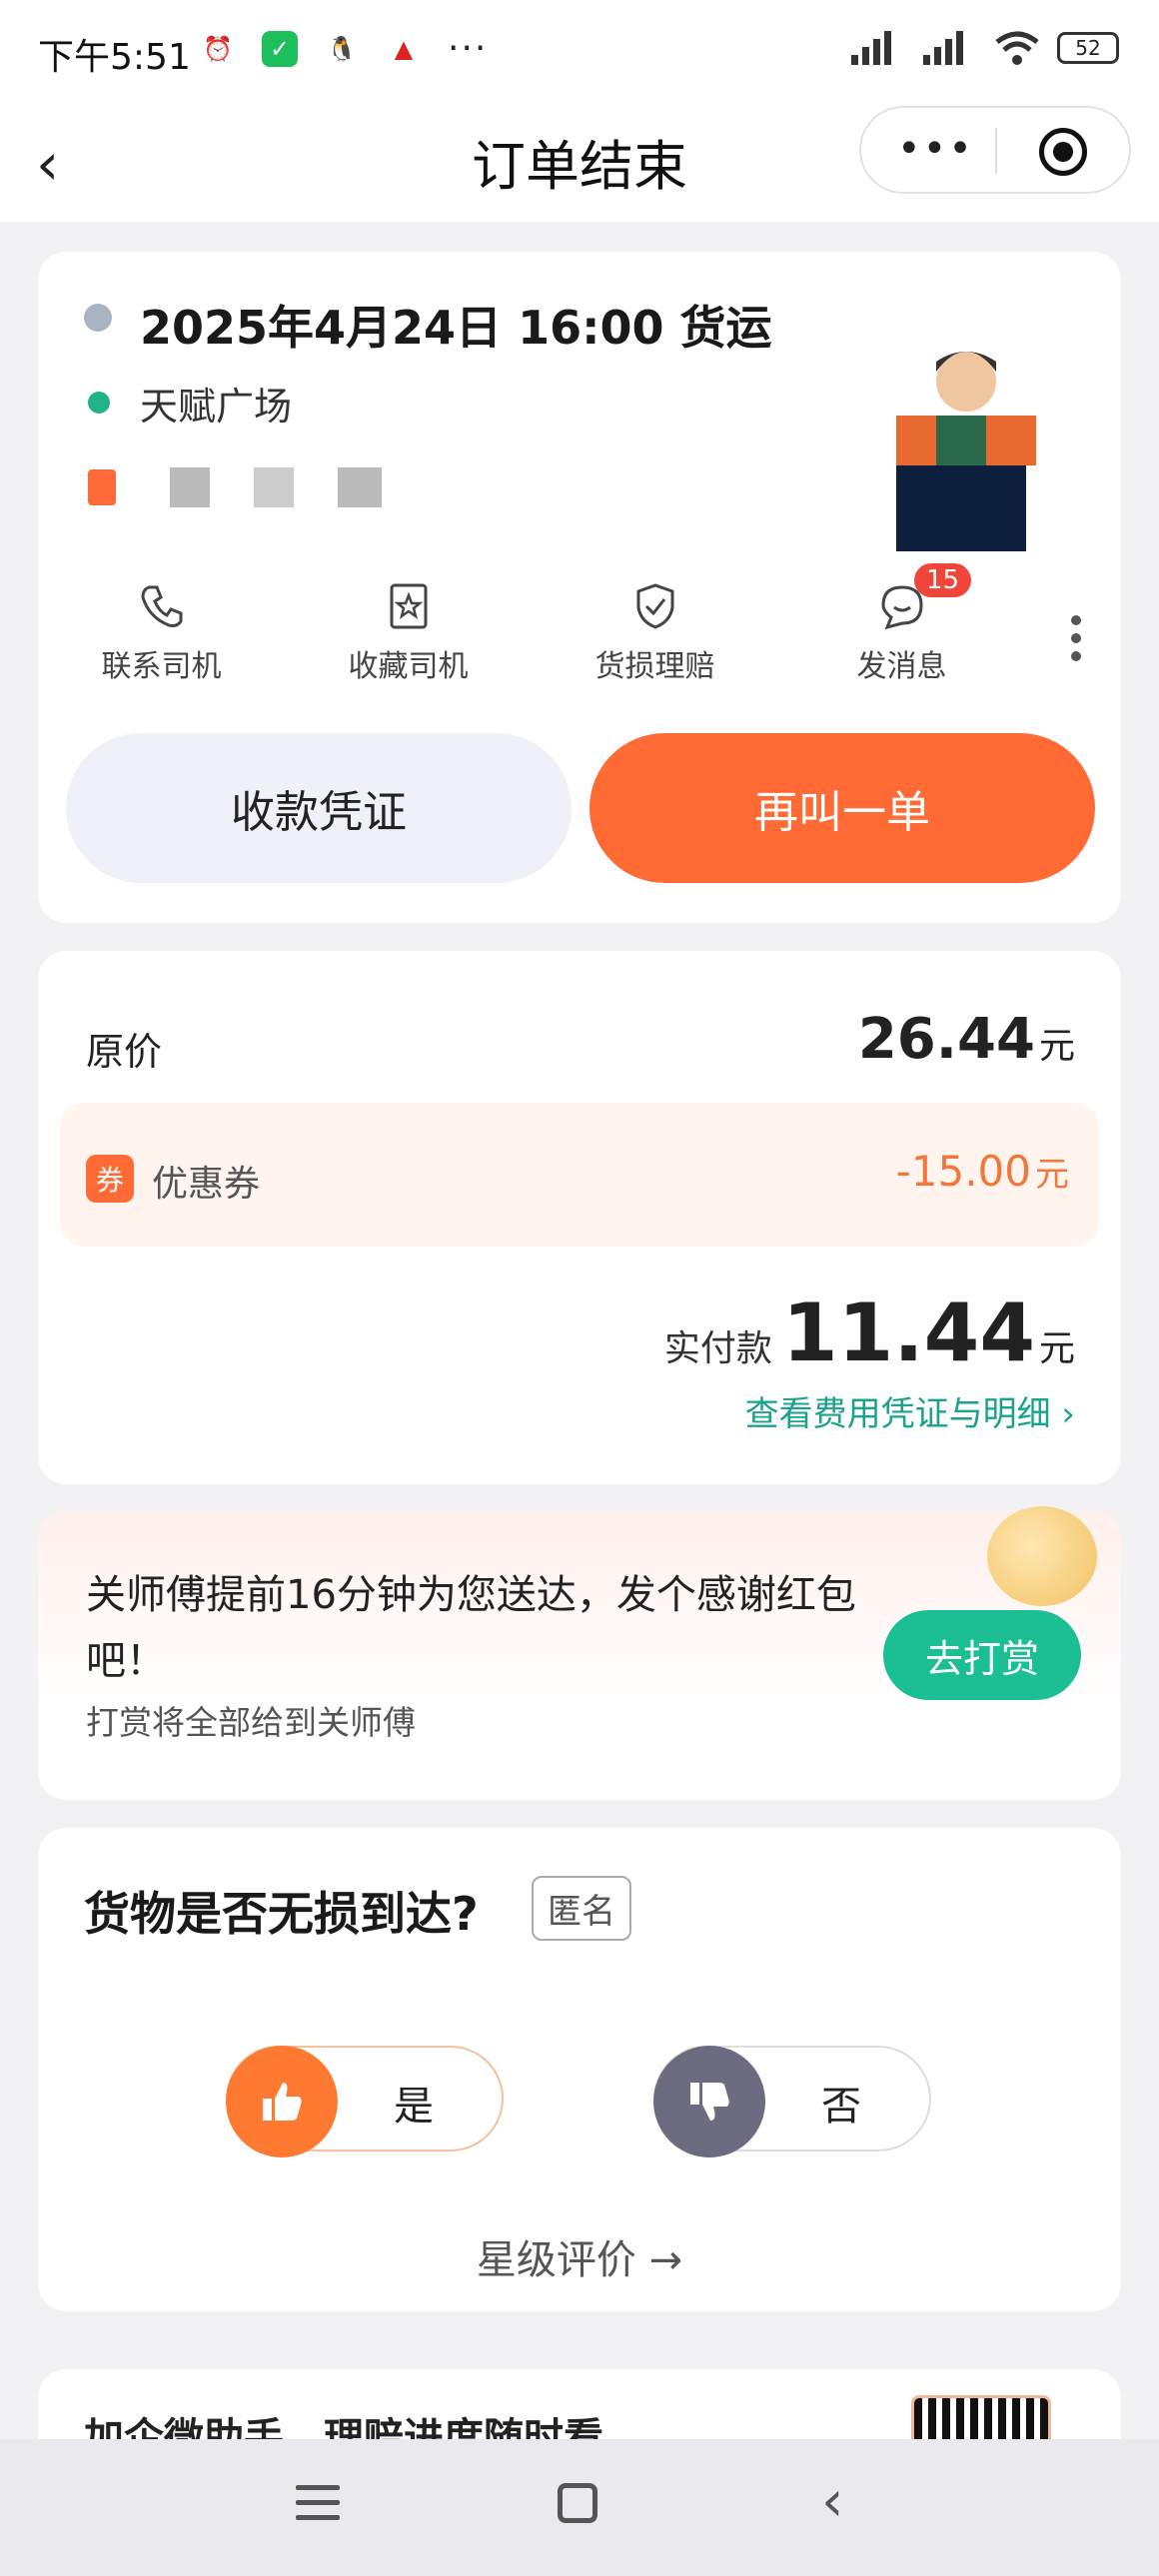 The height and width of the screenshot is (2576, 1159). I want to click on nav-bar: ‹ 订单结束 •••, so click(579, 161).